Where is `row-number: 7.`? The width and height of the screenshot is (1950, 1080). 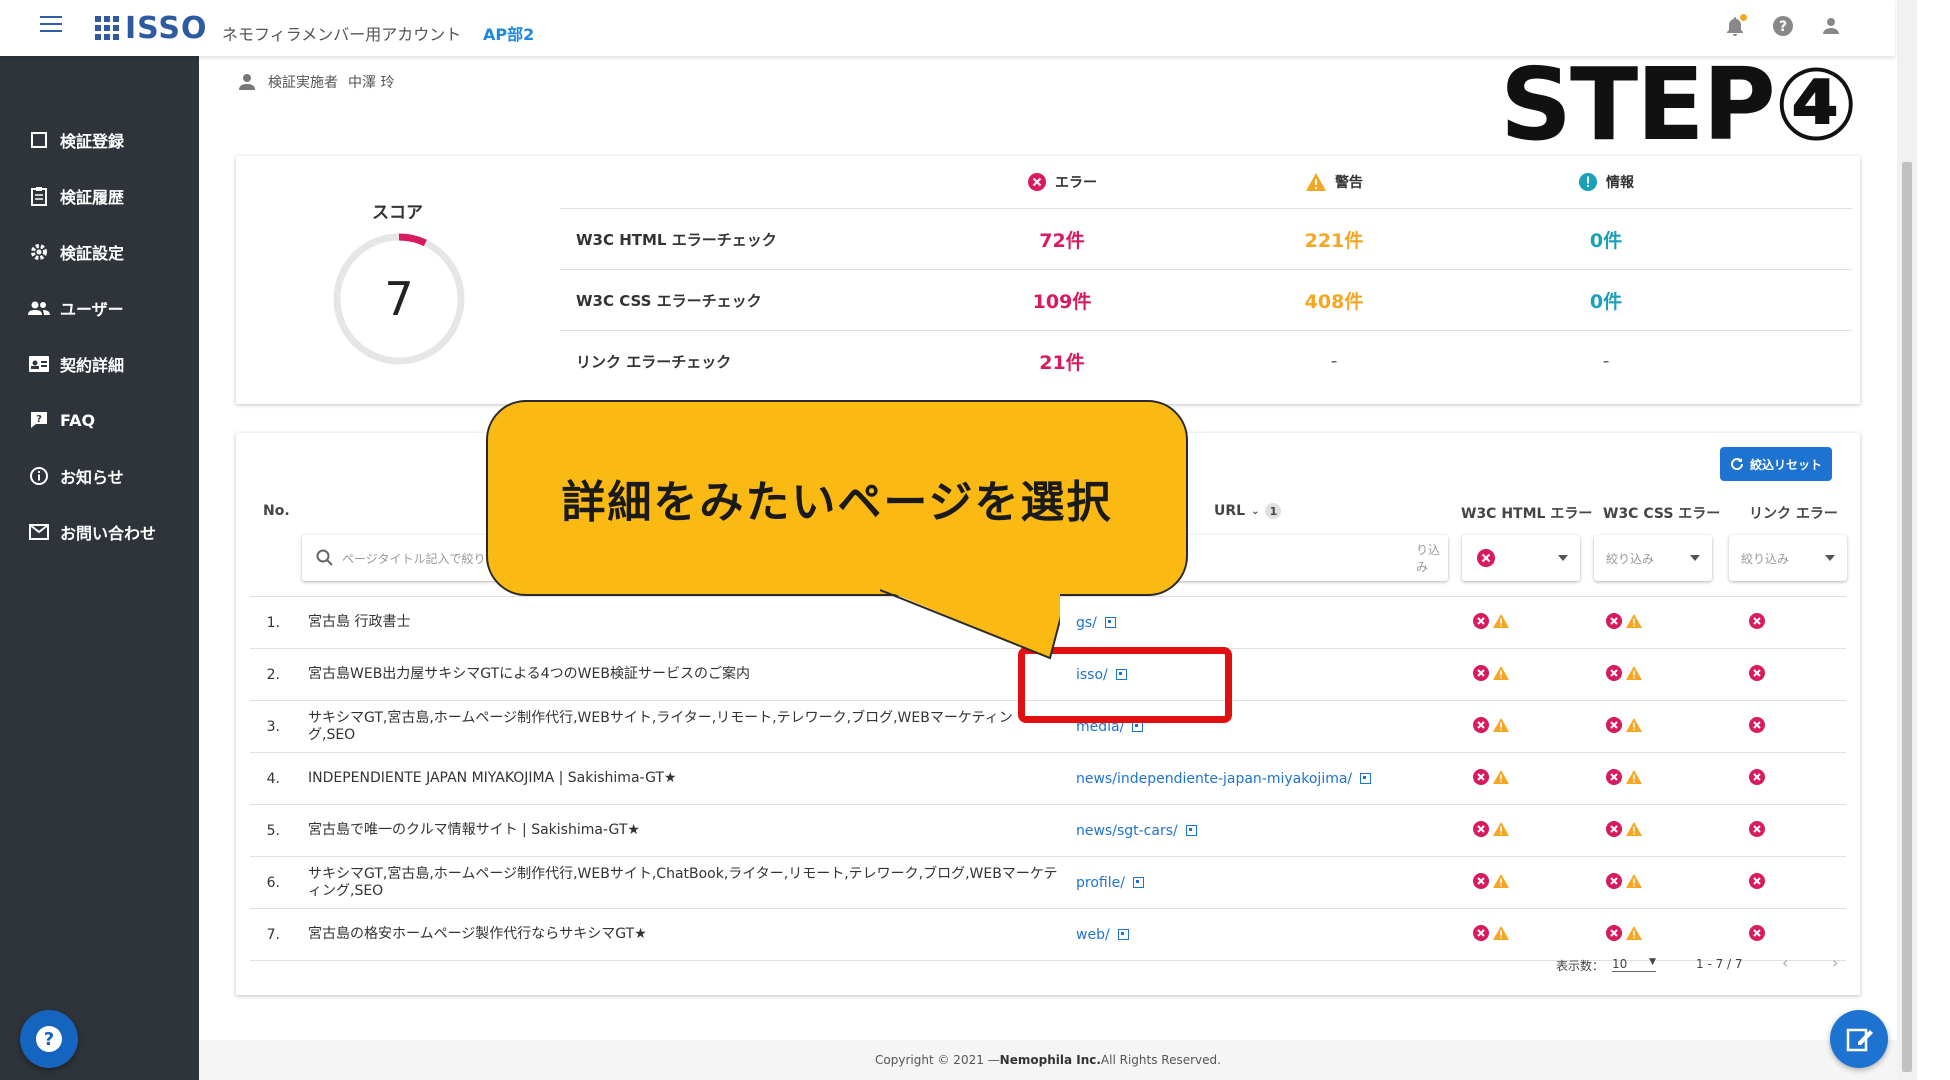
row-number: 7. is located at coordinates (273, 934).